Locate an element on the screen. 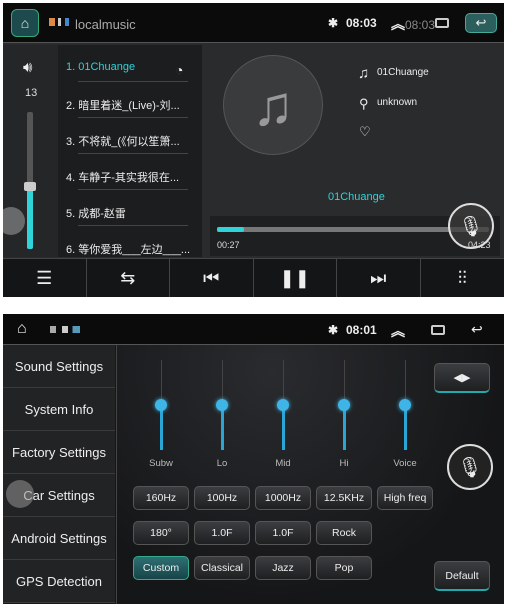  balance-icon: ◀▶ is located at coordinates (462, 378).